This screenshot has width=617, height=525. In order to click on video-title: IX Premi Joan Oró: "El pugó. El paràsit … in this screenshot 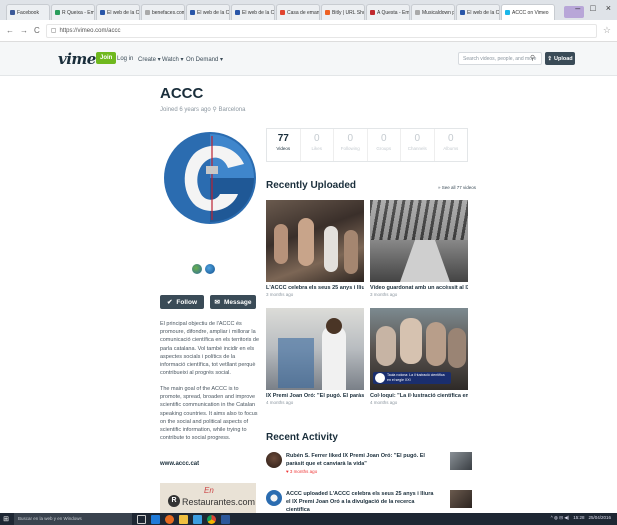, I will do `click(315, 396)`.